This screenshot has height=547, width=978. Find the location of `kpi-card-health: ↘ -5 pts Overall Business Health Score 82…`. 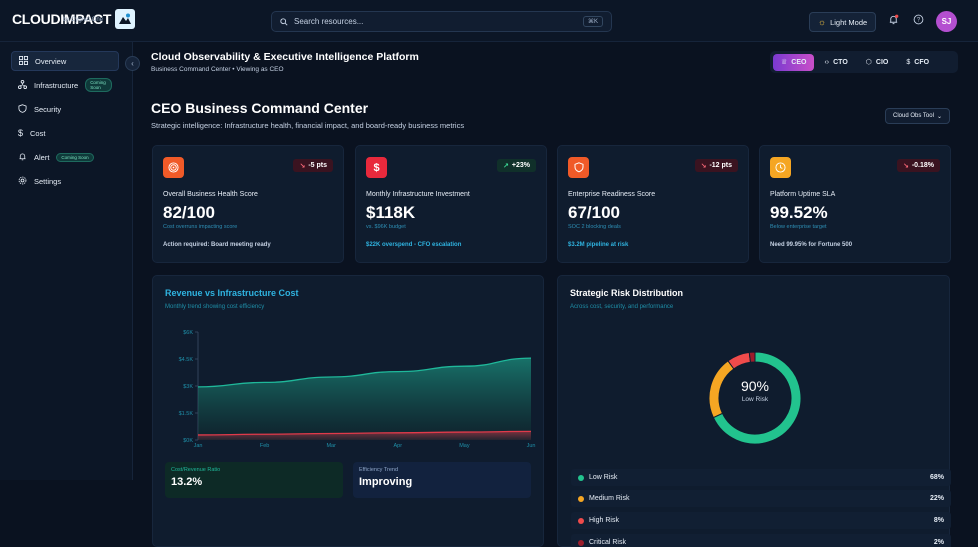

kpi-card-health: ↘ -5 pts Overall Business Health Score 82… is located at coordinates (248, 204).